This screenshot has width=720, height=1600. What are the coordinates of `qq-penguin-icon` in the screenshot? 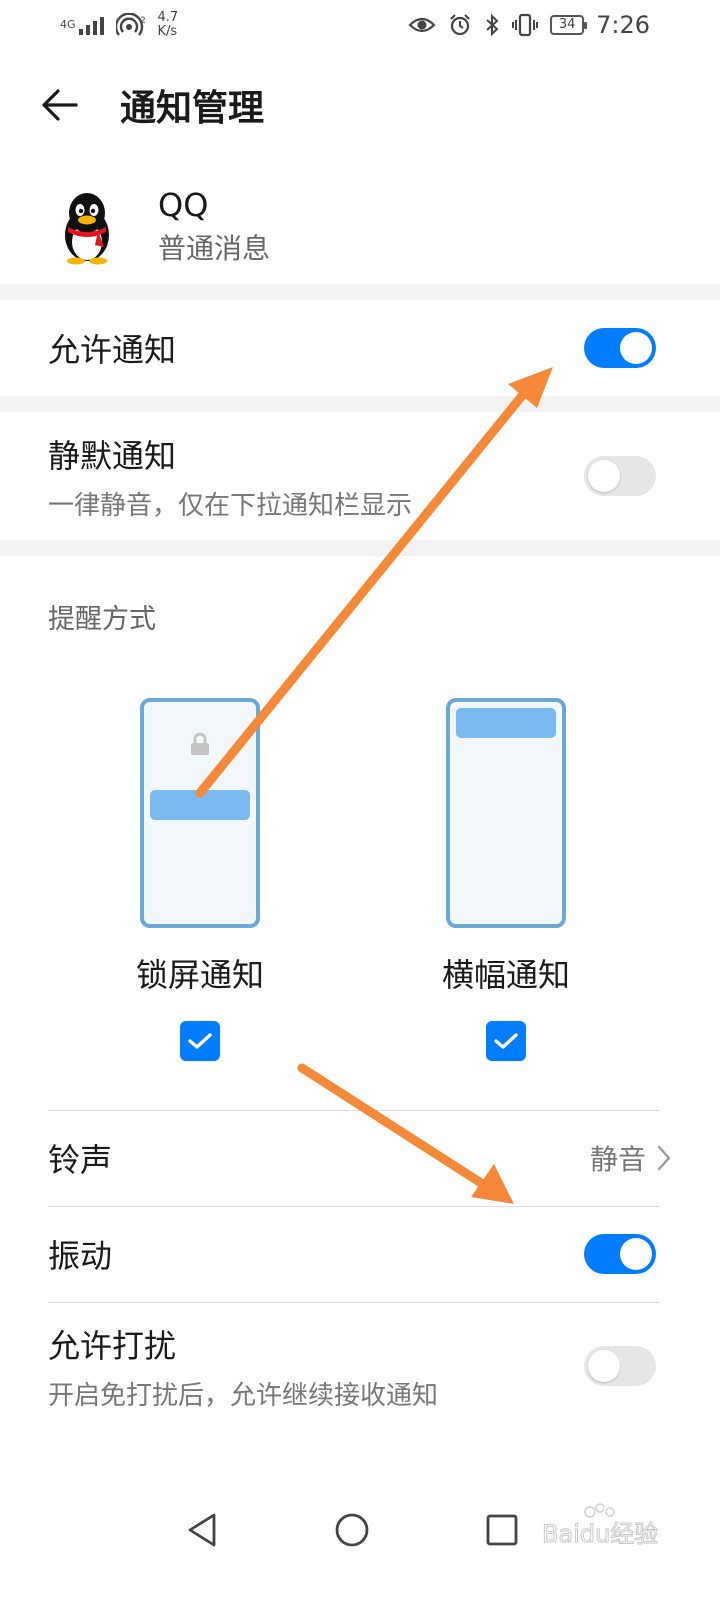 It's located at (87, 229).